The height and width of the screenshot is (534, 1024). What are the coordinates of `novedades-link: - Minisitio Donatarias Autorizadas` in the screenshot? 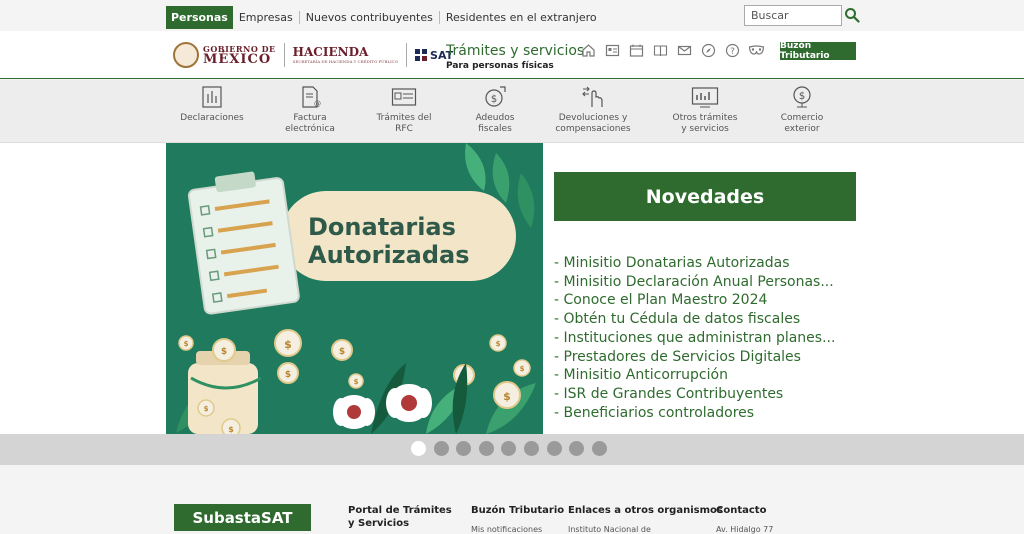 It's located at (694, 263).